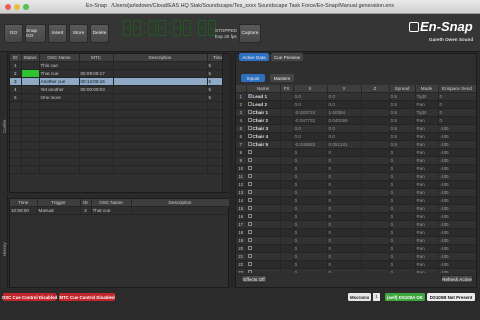 The image size is (480, 320). Describe the element at coordinates (59, 97) in the screenshot. I see `cue-osc-name: One more` at that location.